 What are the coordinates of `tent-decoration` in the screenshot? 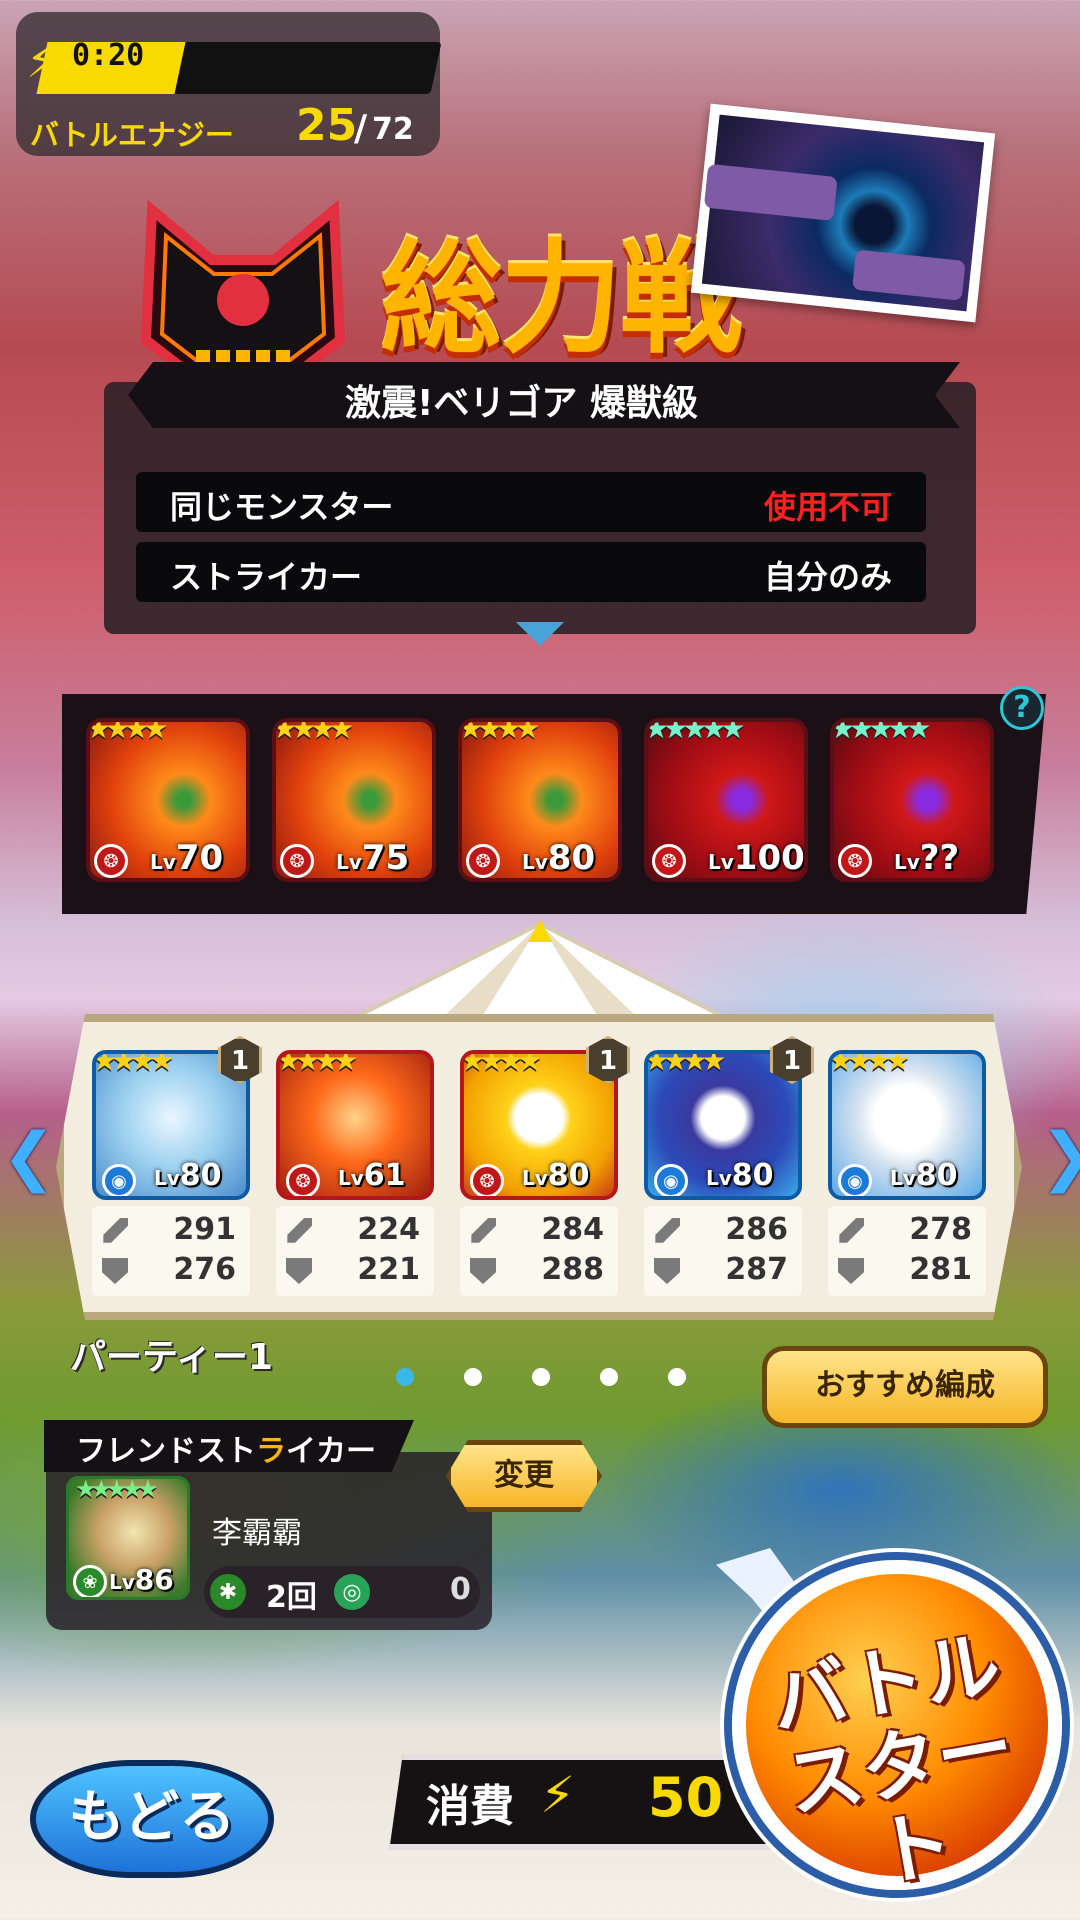 It's located at (540, 970).